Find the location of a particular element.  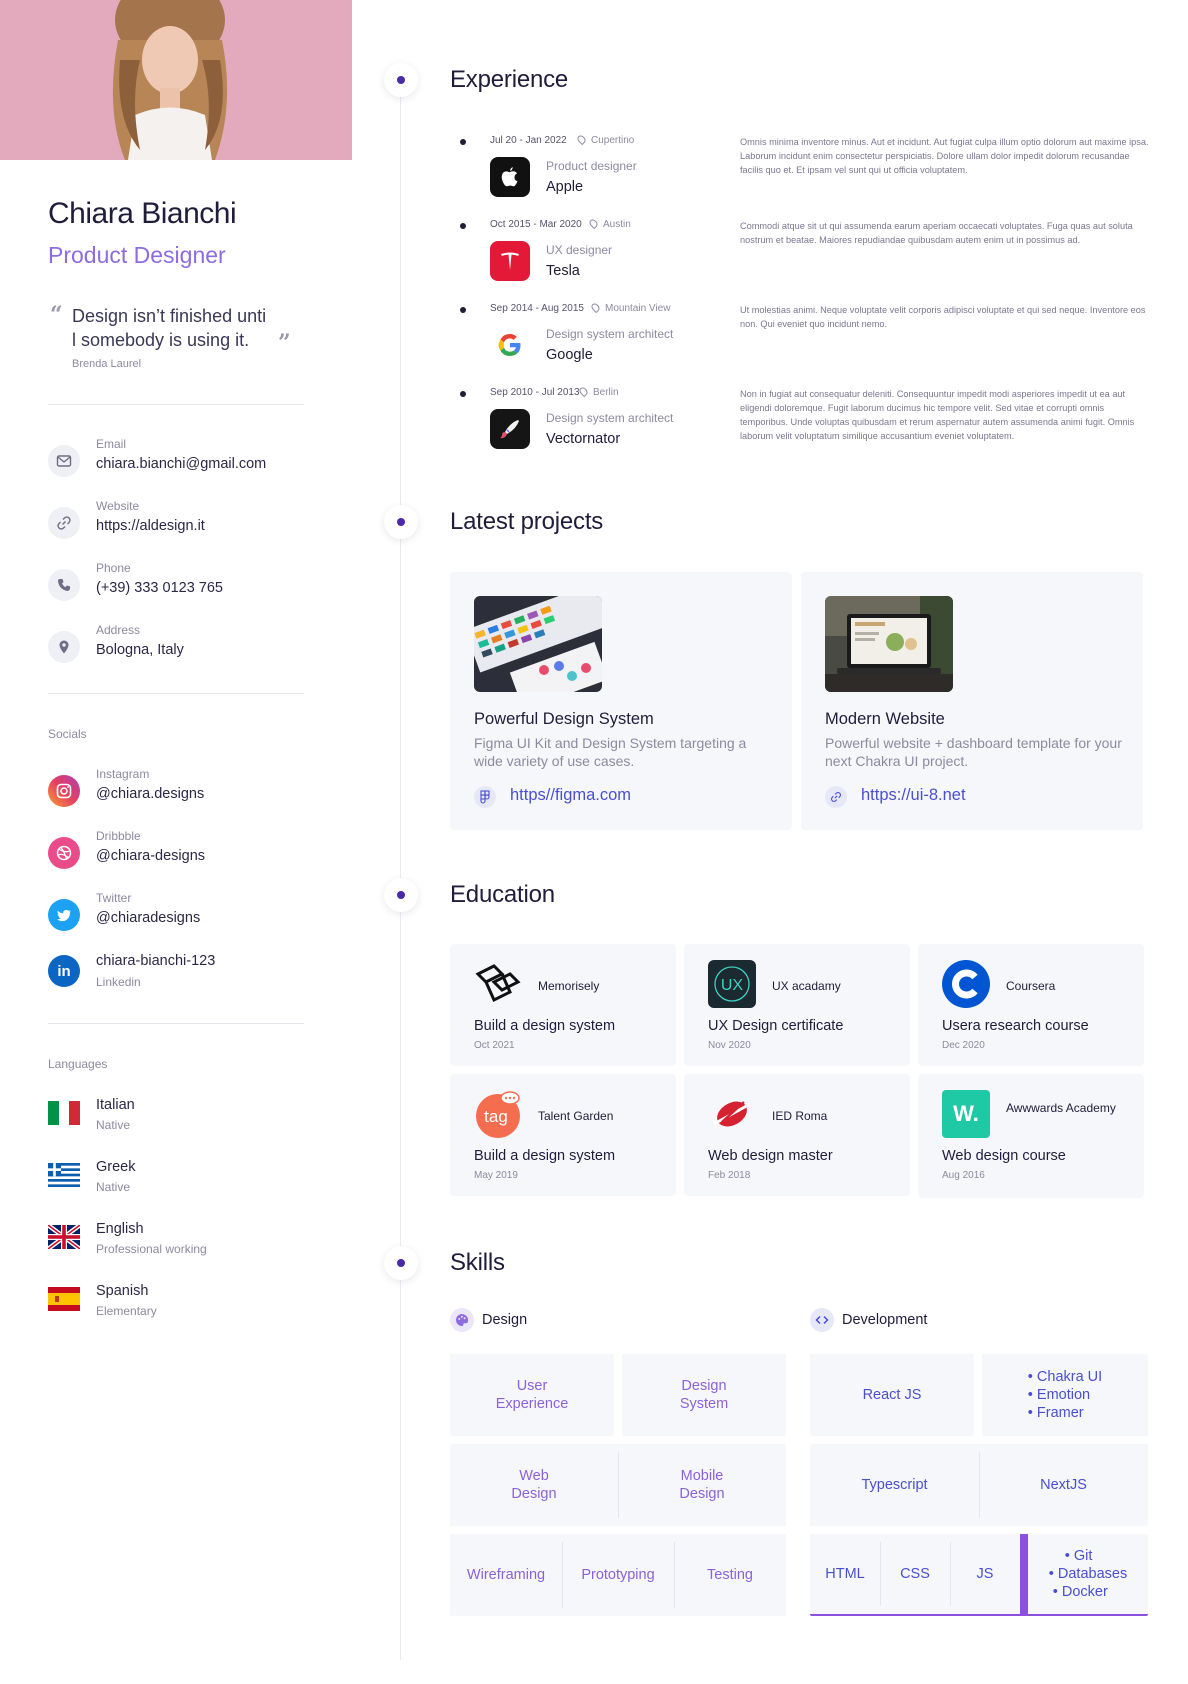

social-dribbble: Dribbble @chiara-designs is located at coordinates (178, 849).